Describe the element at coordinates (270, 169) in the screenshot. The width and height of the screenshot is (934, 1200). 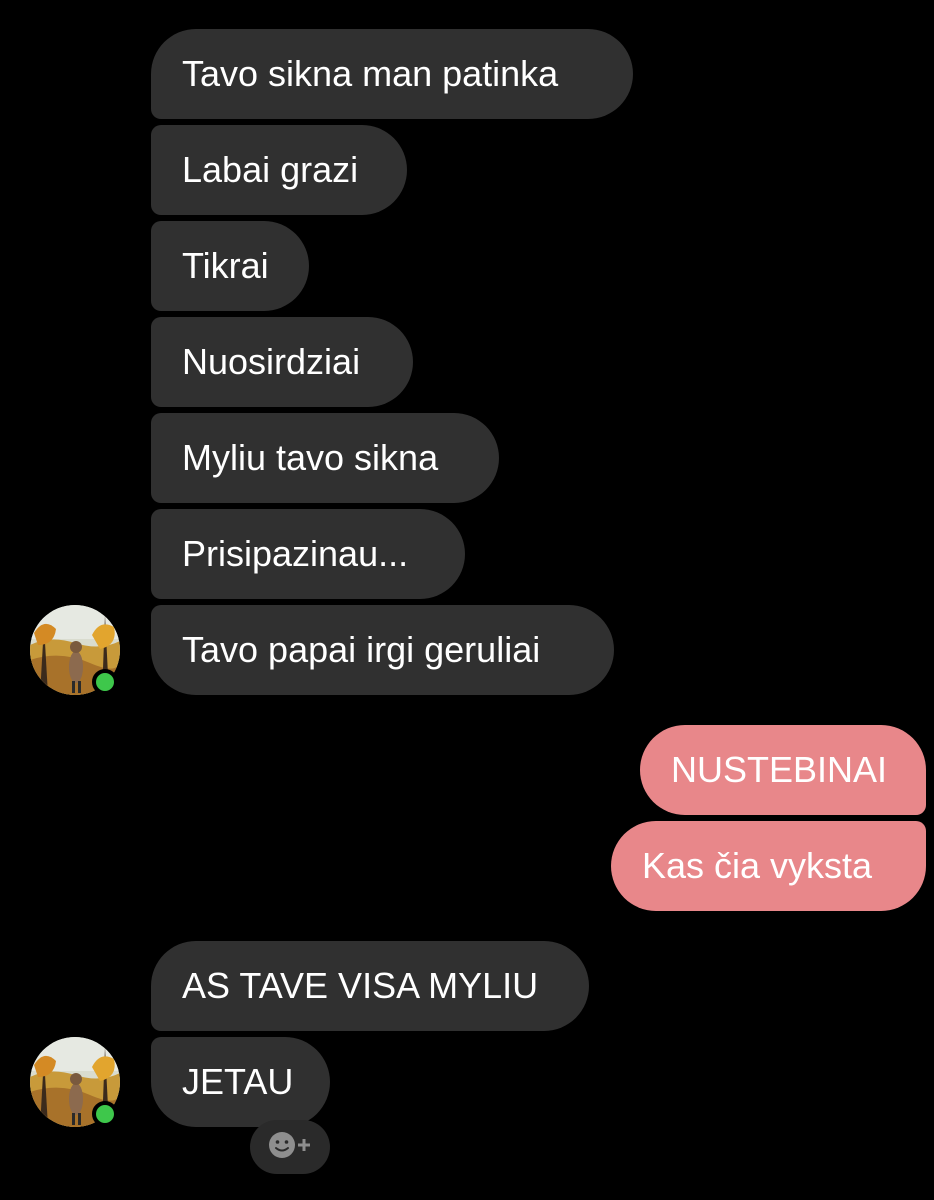
I see `message-text: Labai grazi` at that location.